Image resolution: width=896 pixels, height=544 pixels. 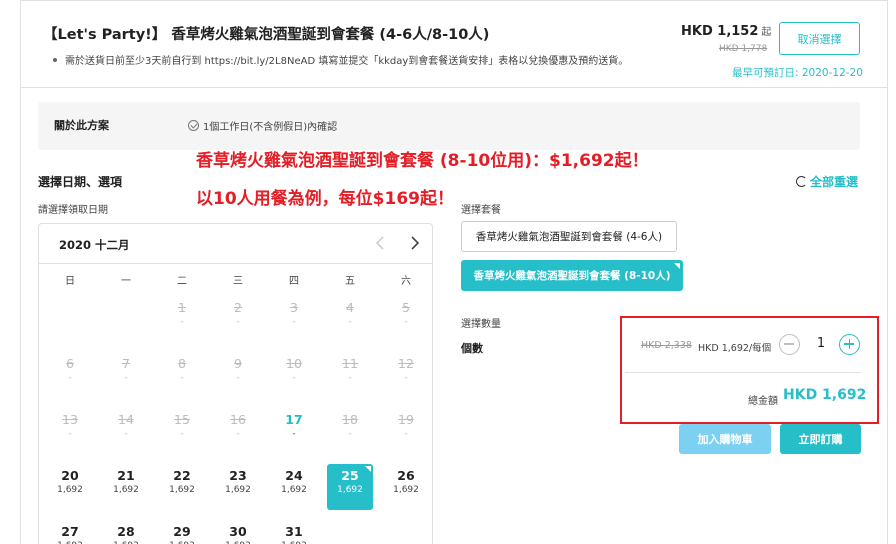 What do you see at coordinates (294, 307) in the screenshot?
I see `day-number: 3` at bounding box center [294, 307].